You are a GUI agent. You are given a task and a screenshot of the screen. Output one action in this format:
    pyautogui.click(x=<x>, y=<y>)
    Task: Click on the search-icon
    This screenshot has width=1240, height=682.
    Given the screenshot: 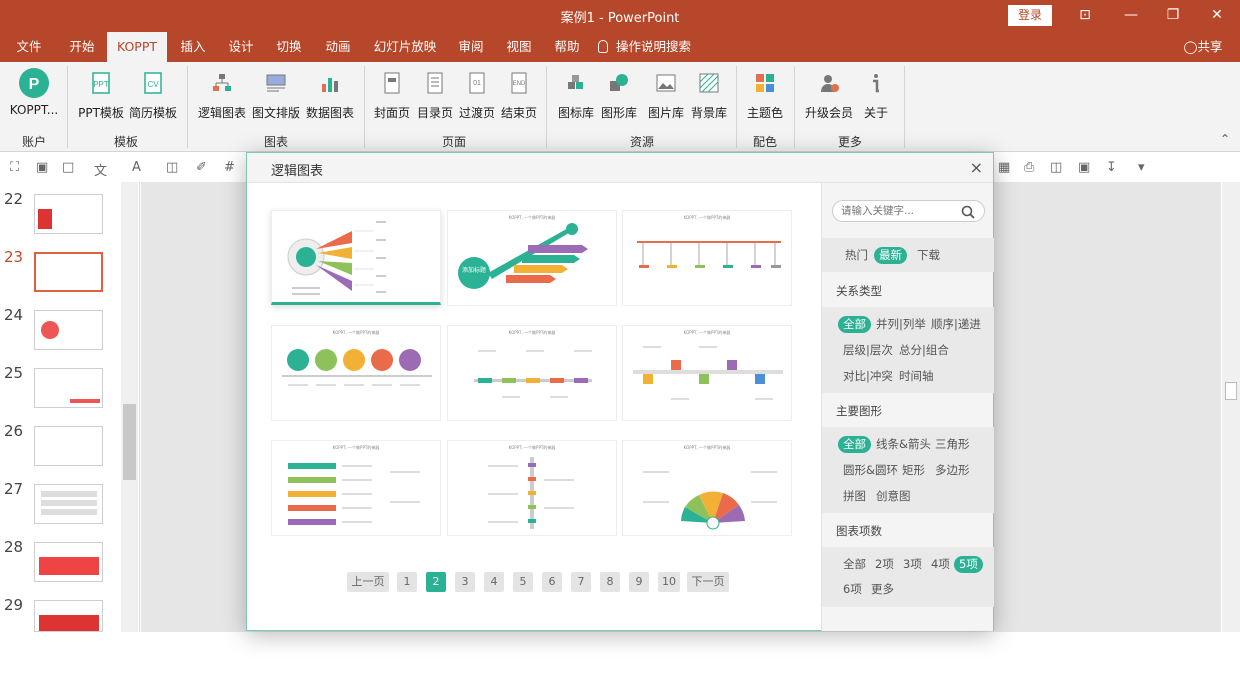 What is the action you would take?
    pyautogui.click(x=968, y=212)
    